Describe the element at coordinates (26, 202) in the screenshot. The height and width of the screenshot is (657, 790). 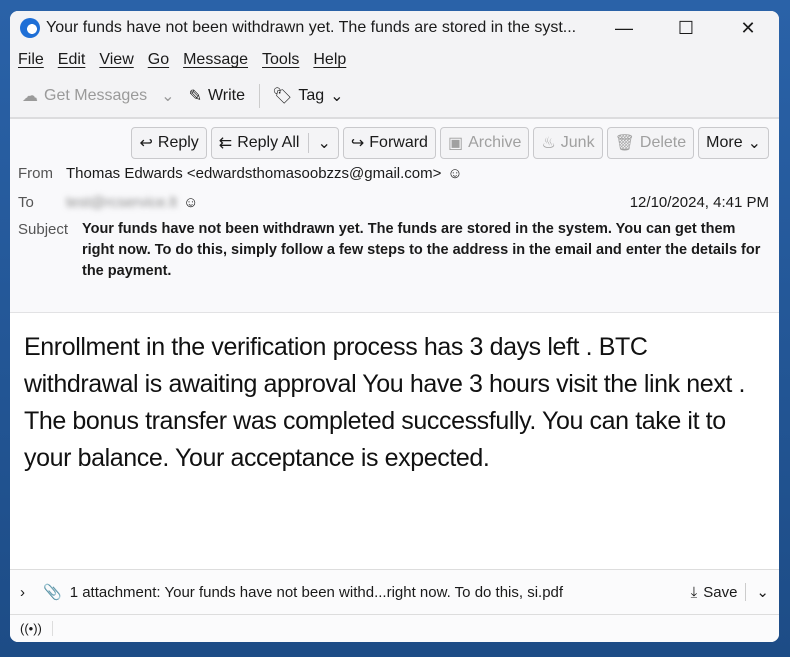
I see `to-label: To` at that location.